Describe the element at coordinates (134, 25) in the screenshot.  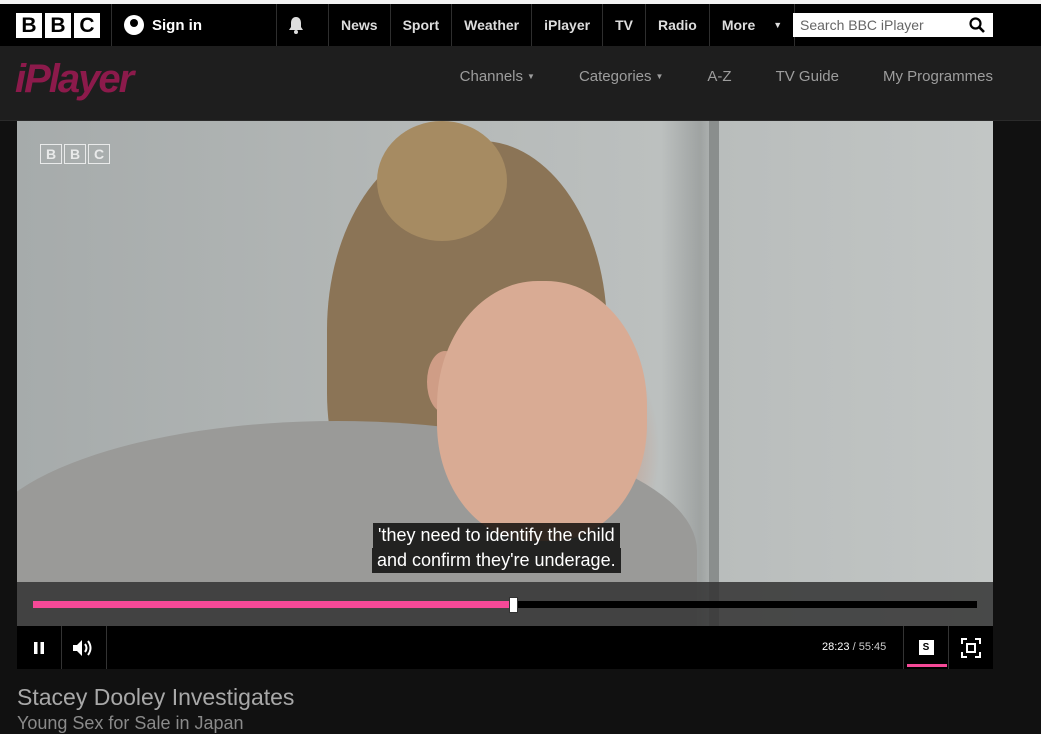
I see `account-icon` at that location.